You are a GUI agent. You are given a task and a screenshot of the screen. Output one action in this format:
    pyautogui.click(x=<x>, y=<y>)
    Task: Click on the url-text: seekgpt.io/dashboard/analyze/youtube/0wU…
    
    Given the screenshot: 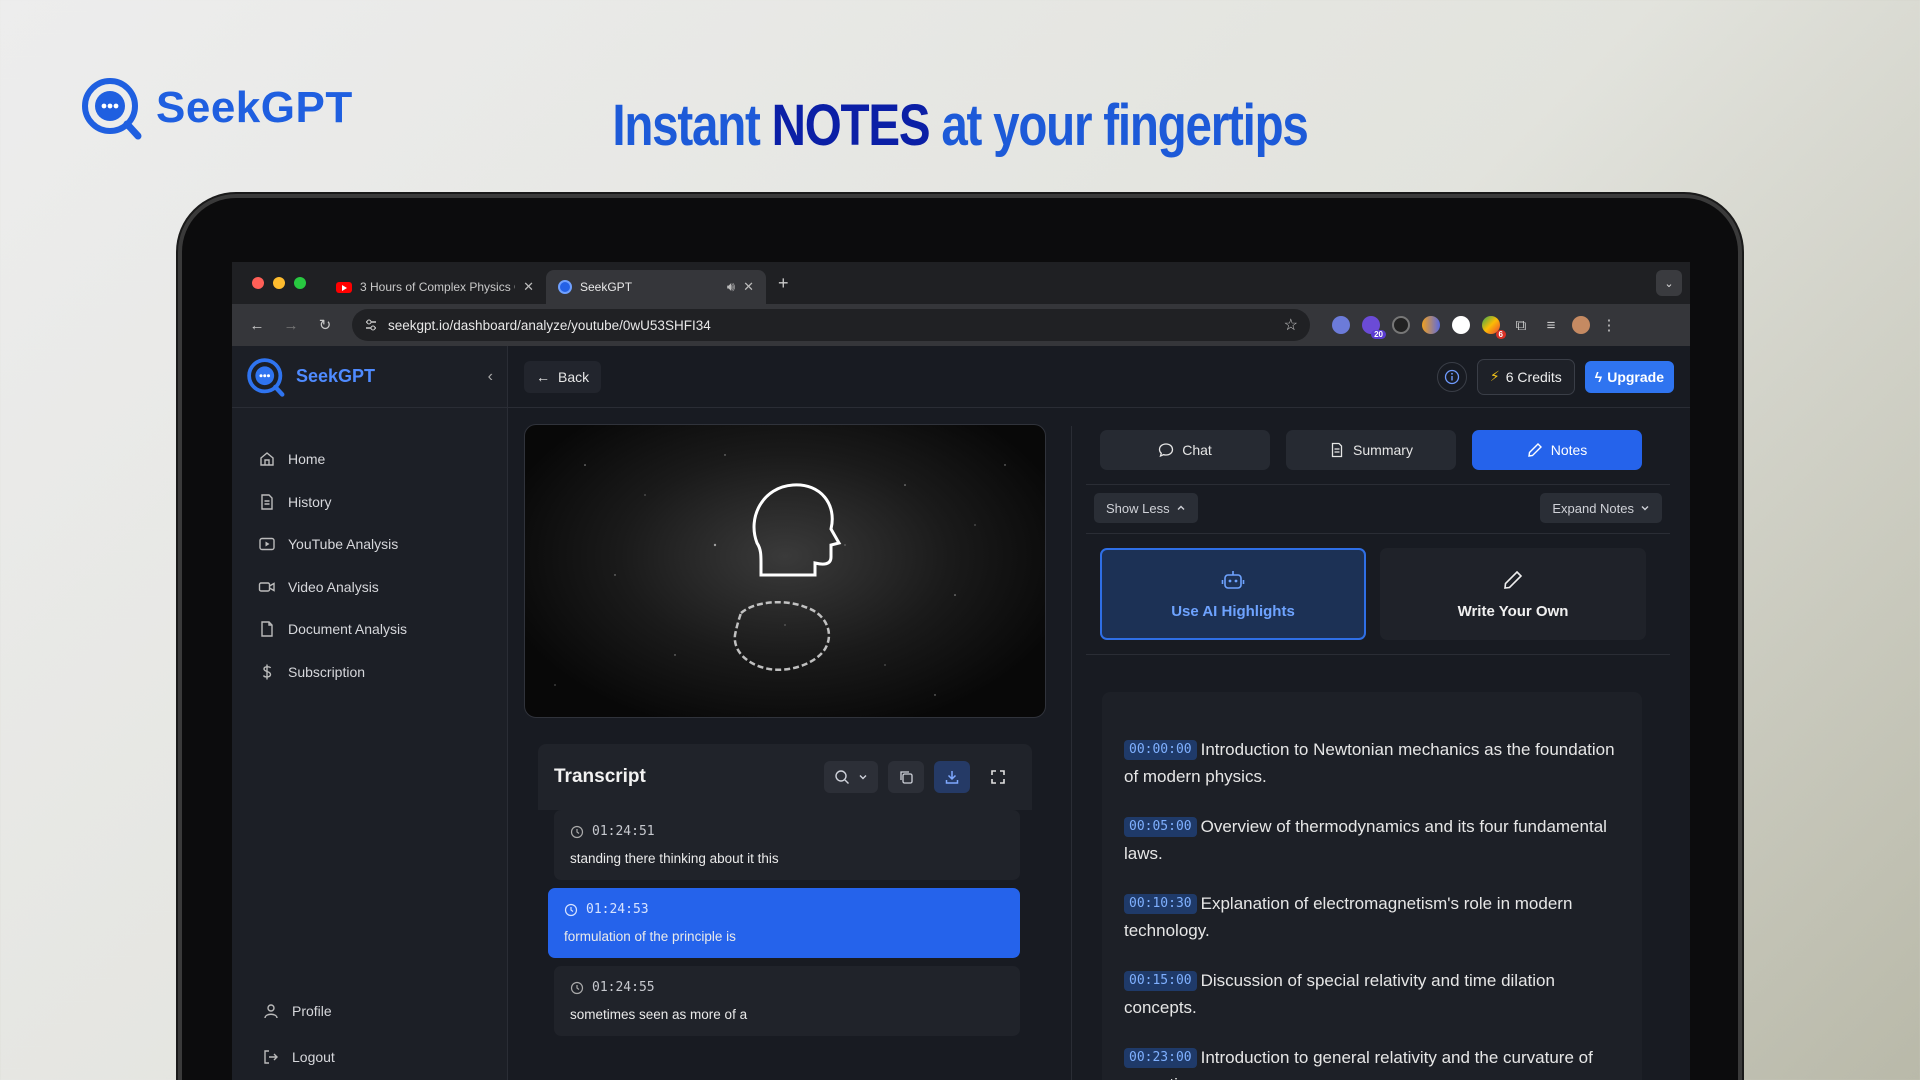 What is the action you would take?
    pyautogui.click(x=831, y=325)
    